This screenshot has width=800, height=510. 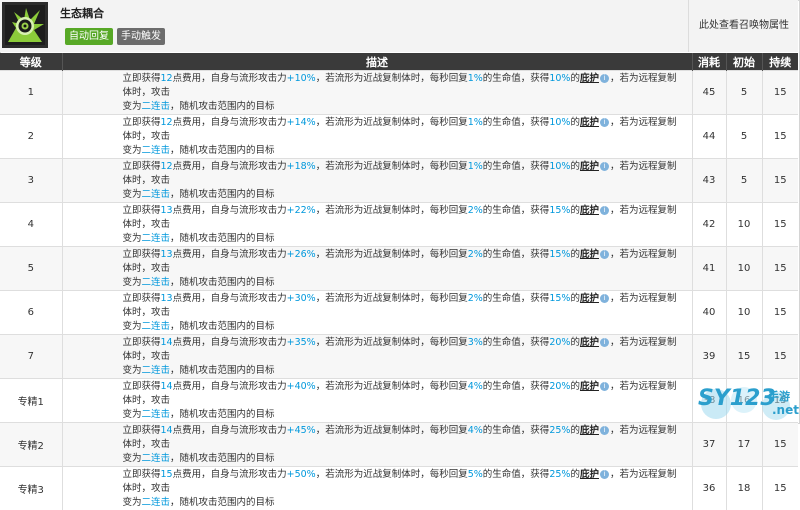 I want to click on regen-value: 2%, so click(x=475, y=210).